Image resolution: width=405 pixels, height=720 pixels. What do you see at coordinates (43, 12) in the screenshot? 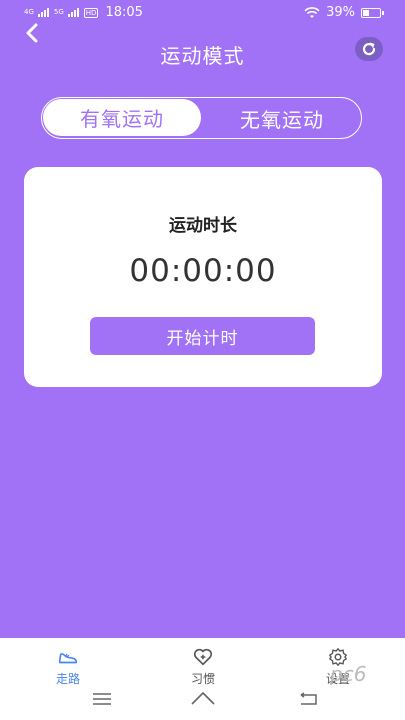
I see `signal-1-icon` at bounding box center [43, 12].